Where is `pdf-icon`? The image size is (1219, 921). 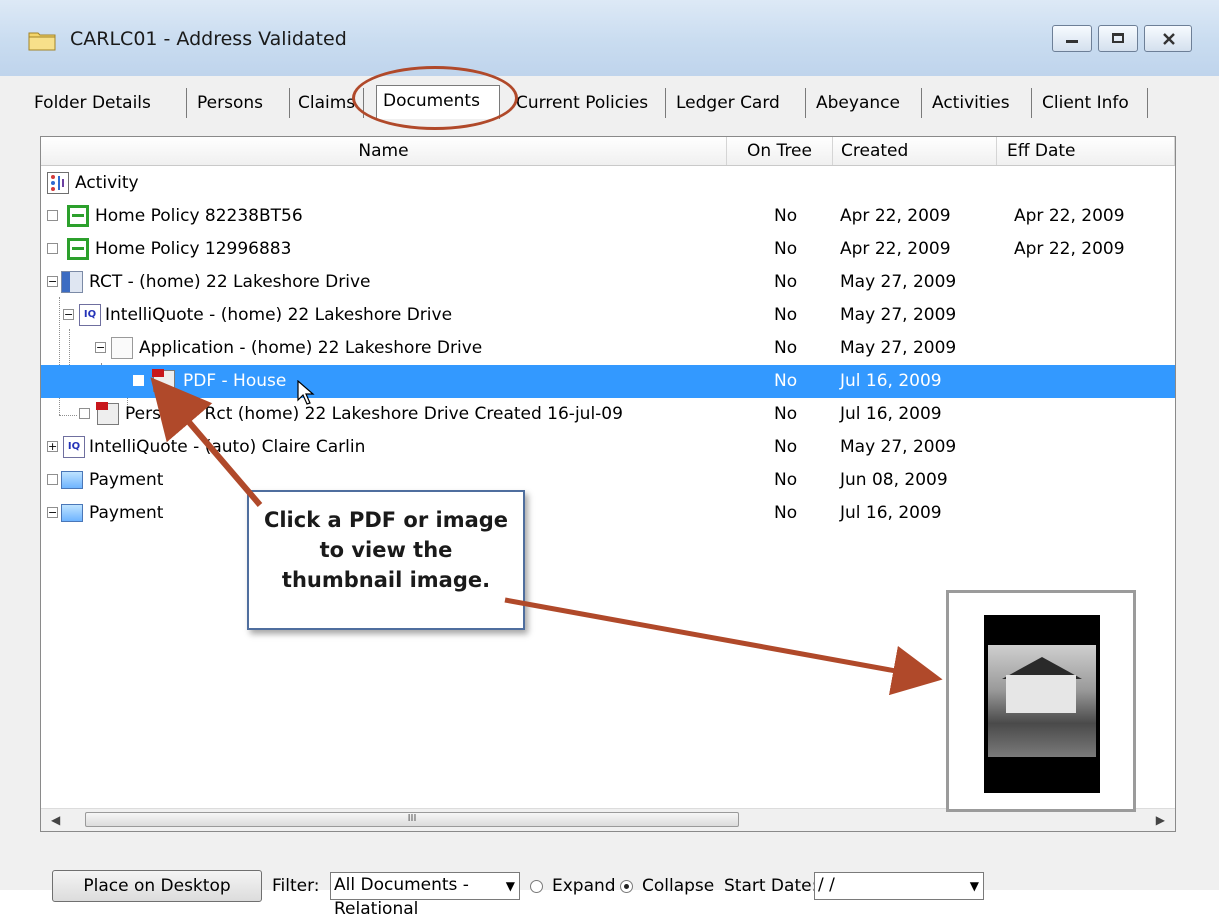
pdf-icon is located at coordinates (107, 413).